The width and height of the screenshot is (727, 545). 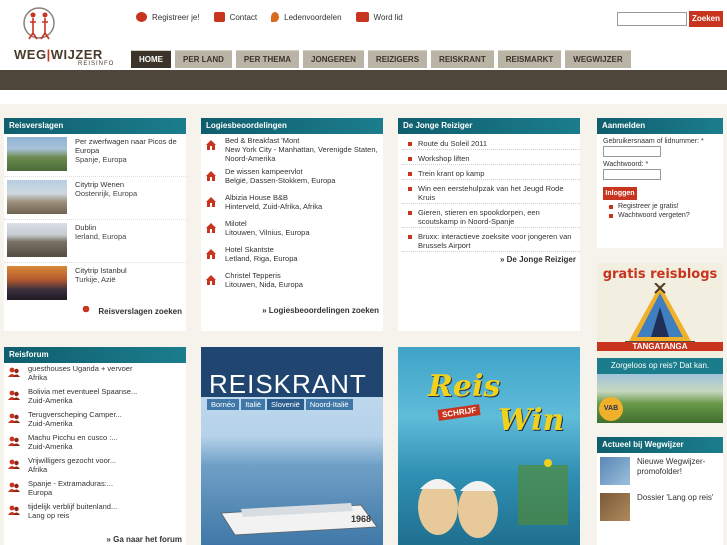 What do you see at coordinates (264, 284) in the screenshot?
I see `logies-location: Litouwen, Nida, Europa` at bounding box center [264, 284].